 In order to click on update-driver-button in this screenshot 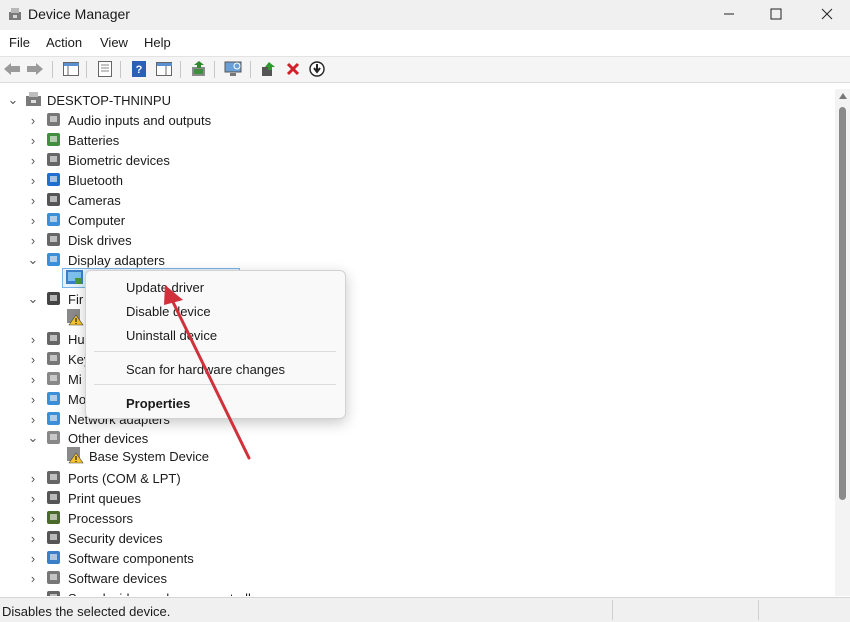, I will do `click(199, 69)`.